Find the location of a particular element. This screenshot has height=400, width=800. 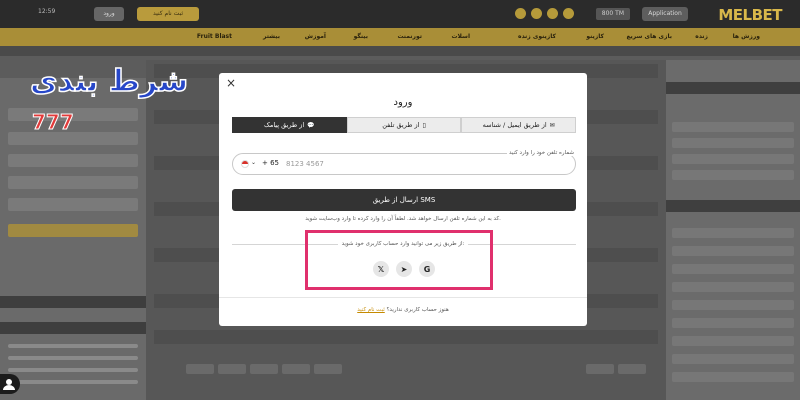

sub-nav is located at coordinates (400, 51).